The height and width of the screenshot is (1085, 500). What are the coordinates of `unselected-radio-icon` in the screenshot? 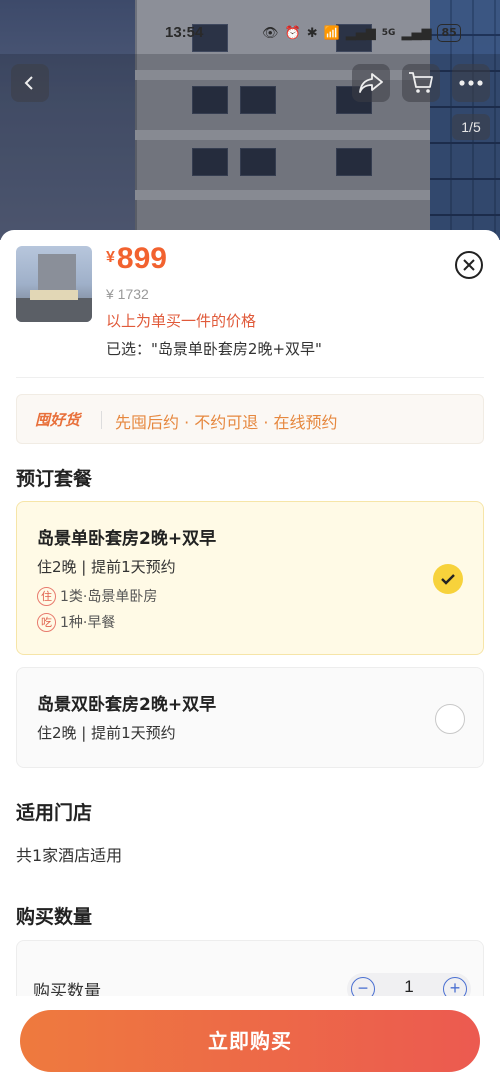 It's located at (450, 719).